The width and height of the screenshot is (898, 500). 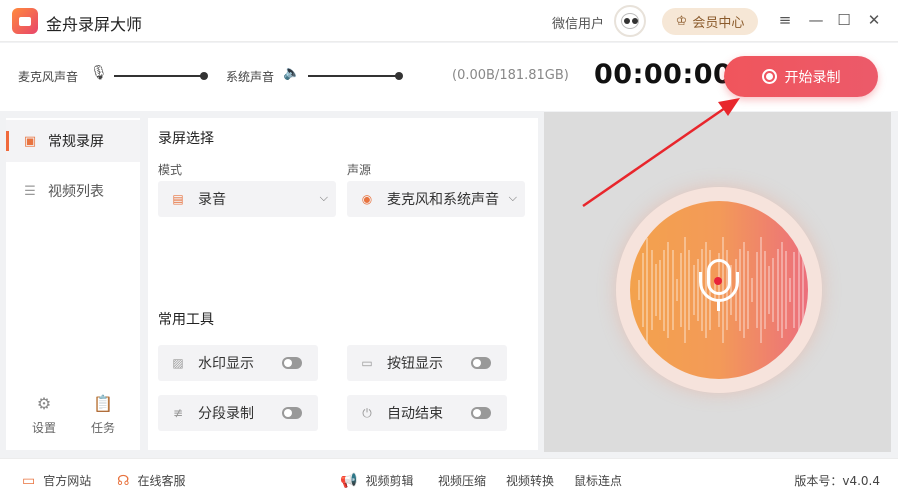 What do you see at coordinates (29, 480) in the screenshot?
I see `monitor-icon: ▭` at bounding box center [29, 480].